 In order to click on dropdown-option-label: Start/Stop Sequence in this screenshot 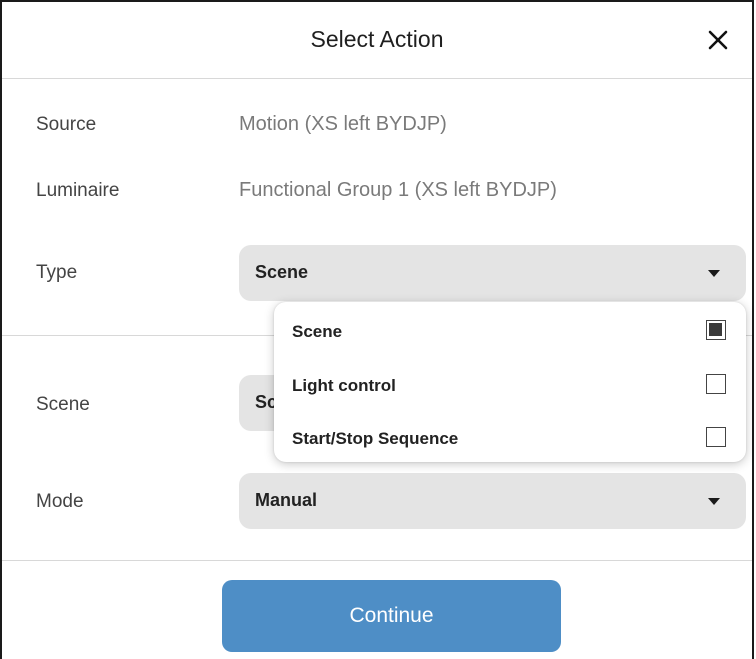, I will do `click(375, 438)`.